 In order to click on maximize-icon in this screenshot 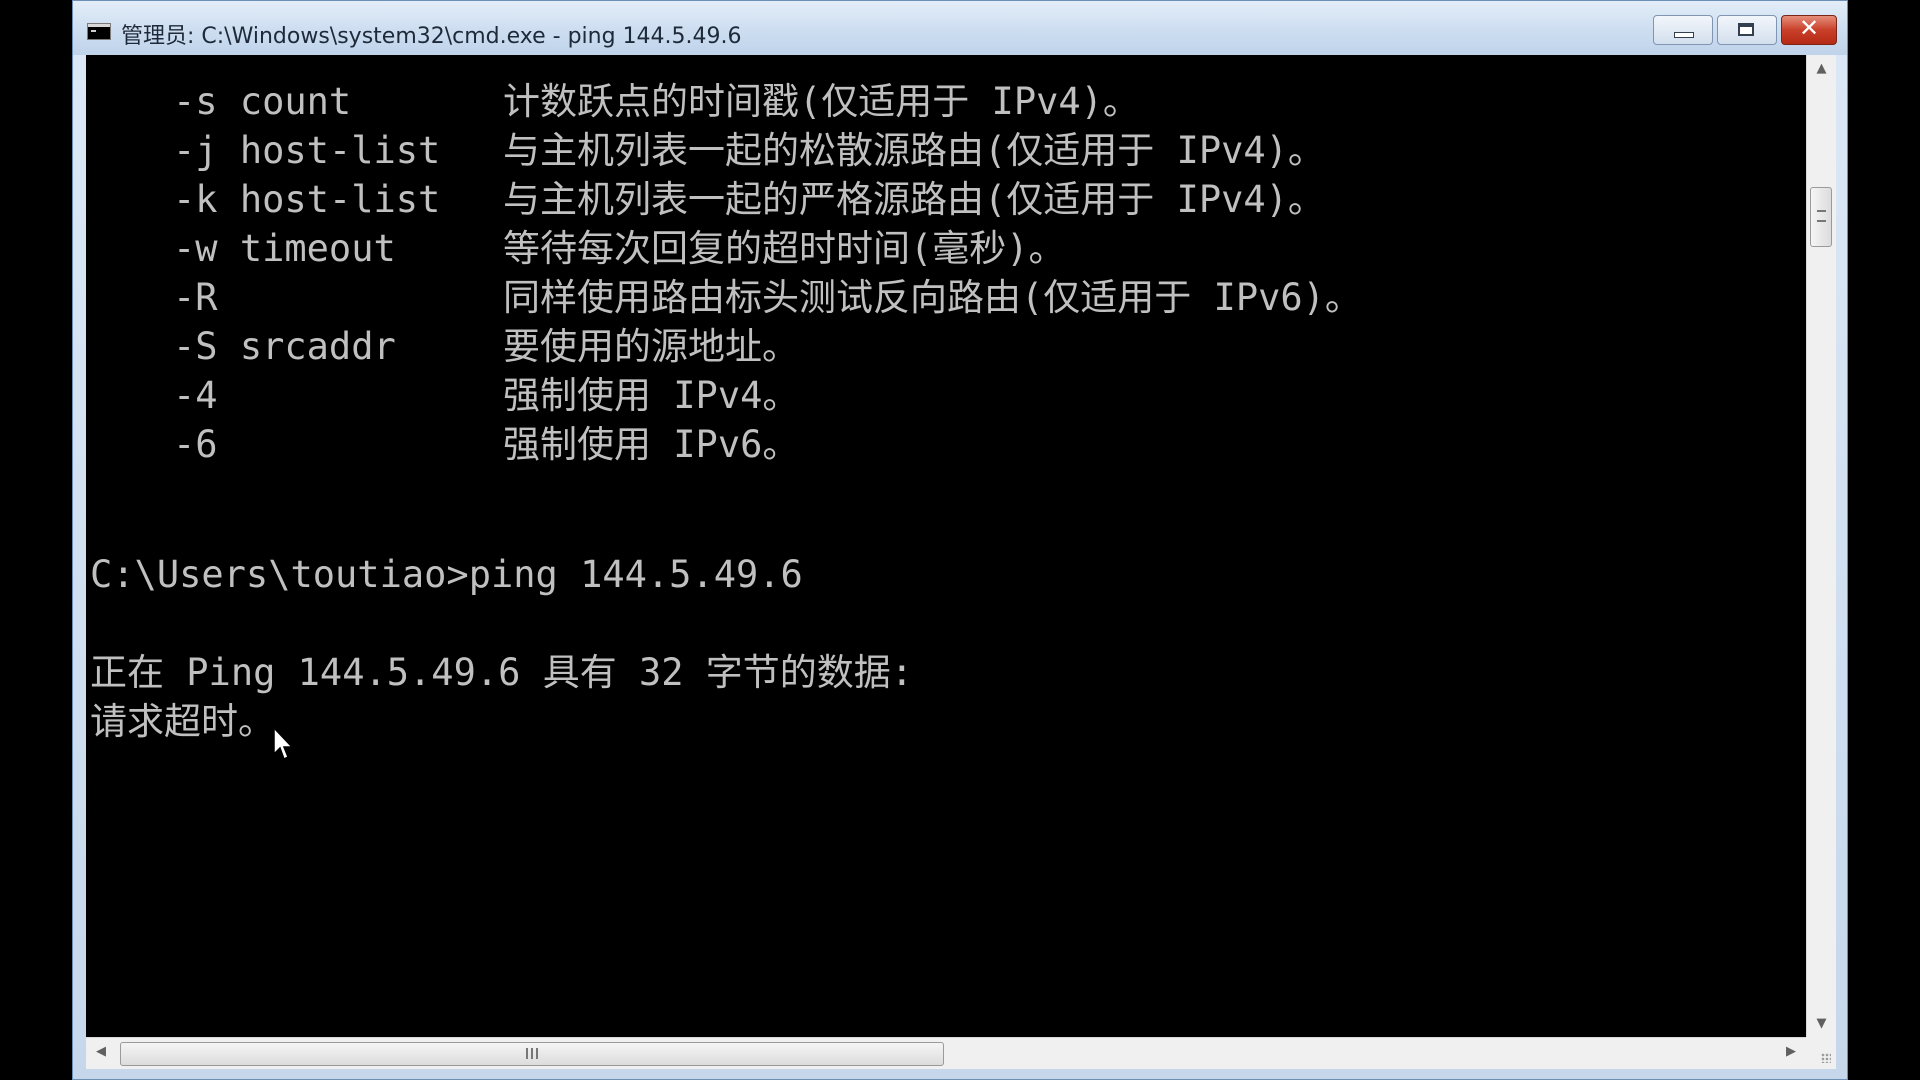, I will do `click(1746, 29)`.